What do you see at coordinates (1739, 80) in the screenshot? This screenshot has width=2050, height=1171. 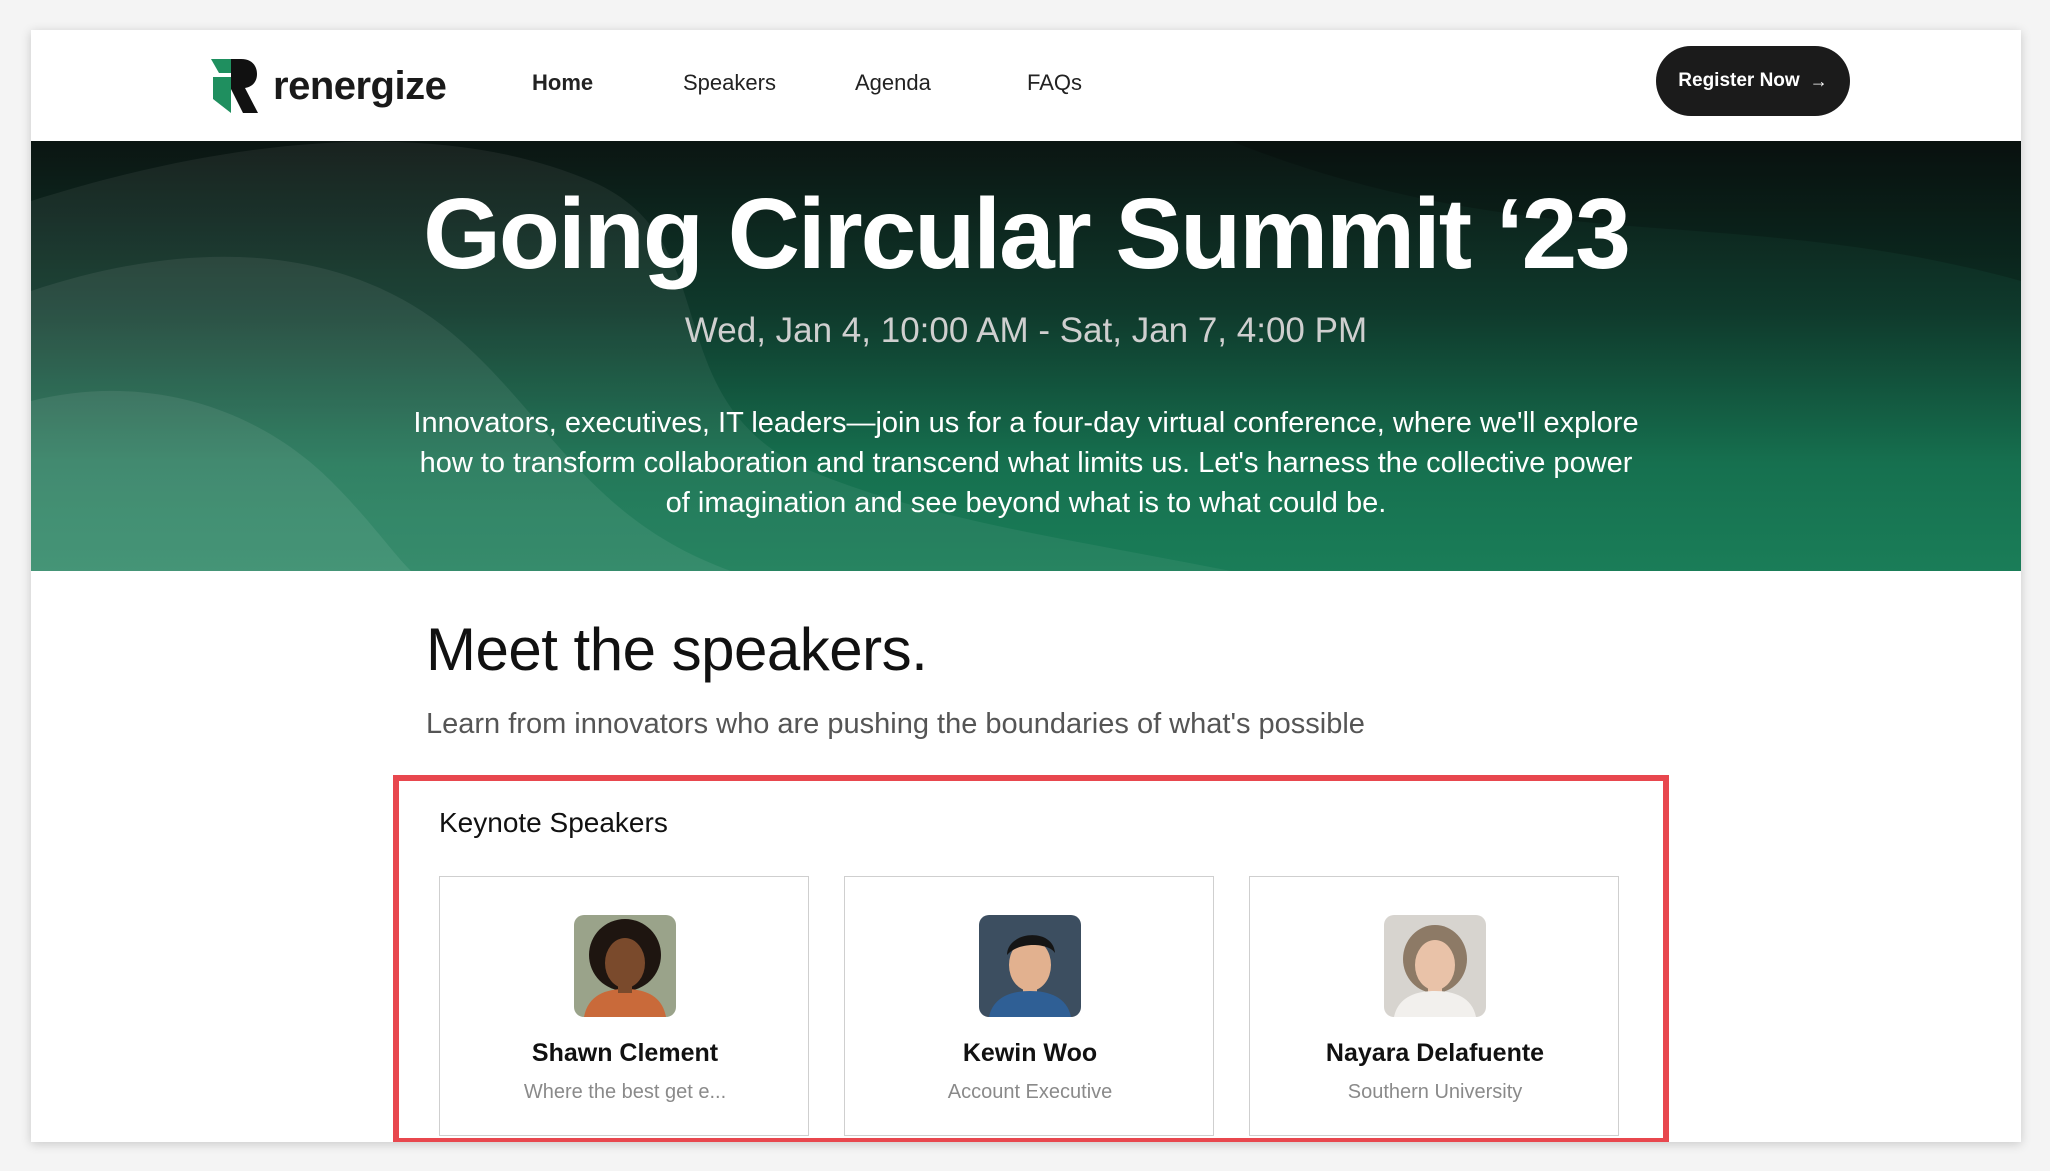 I see `register-now-label: Register Now` at bounding box center [1739, 80].